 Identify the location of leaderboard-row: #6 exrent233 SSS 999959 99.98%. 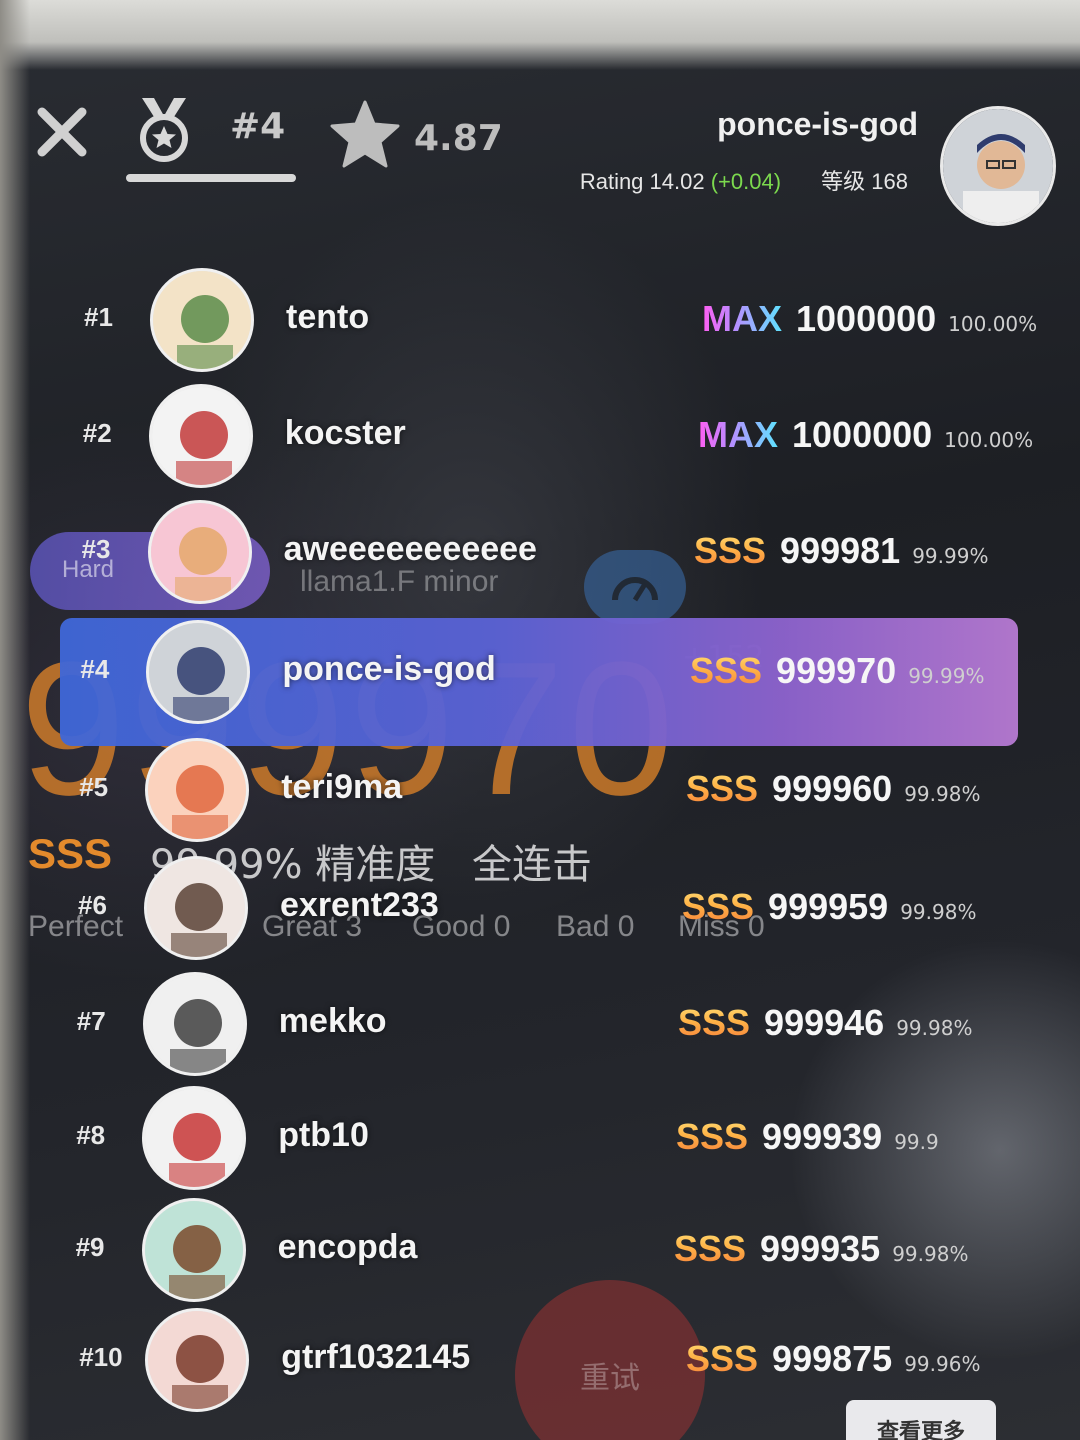
(540, 911).